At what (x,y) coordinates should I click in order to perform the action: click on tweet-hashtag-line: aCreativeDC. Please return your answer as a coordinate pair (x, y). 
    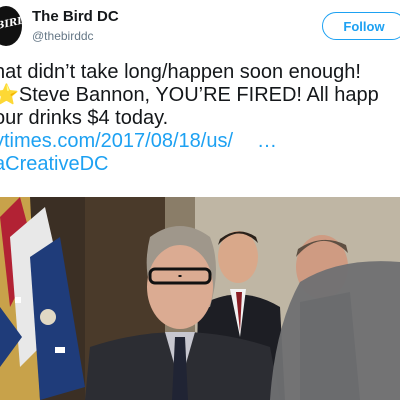
    Looking at the image, I should click on (200, 164).